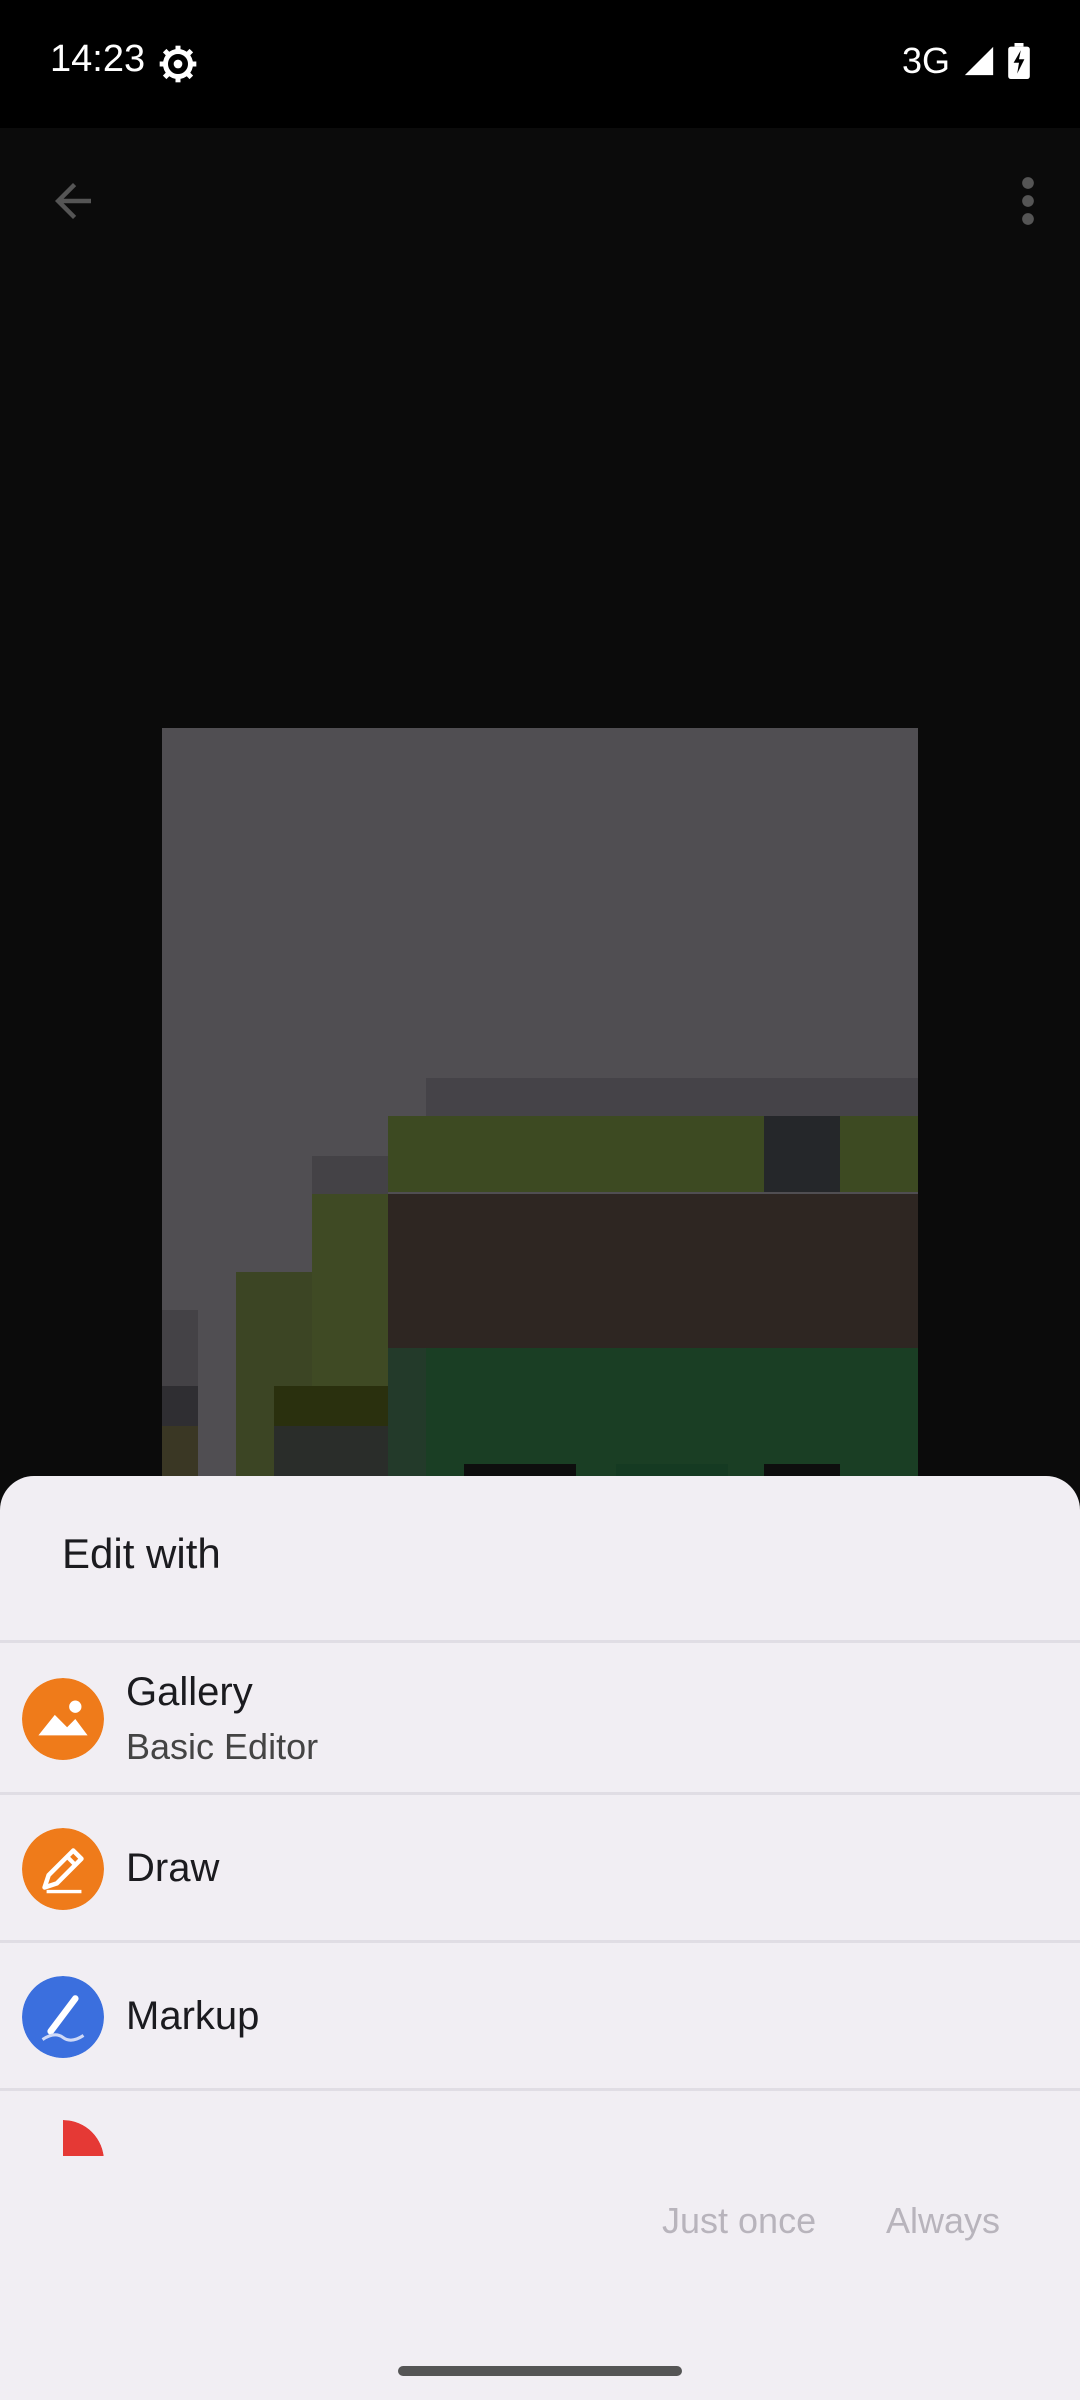 The height and width of the screenshot is (2400, 1080). Describe the element at coordinates (979, 61) in the screenshot. I see `signal-icon` at that location.